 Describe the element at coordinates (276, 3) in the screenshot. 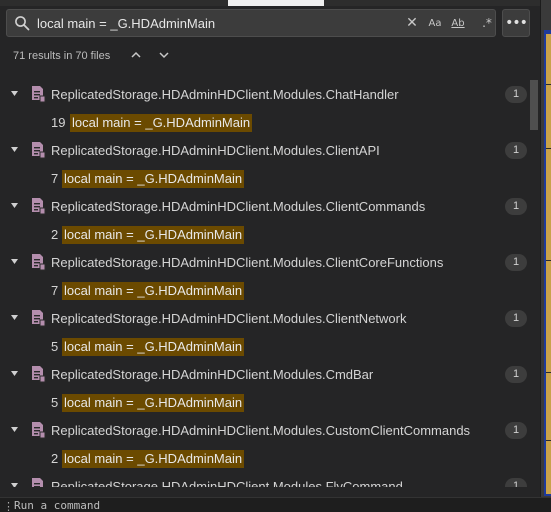

I see `top-tab-chip` at that location.